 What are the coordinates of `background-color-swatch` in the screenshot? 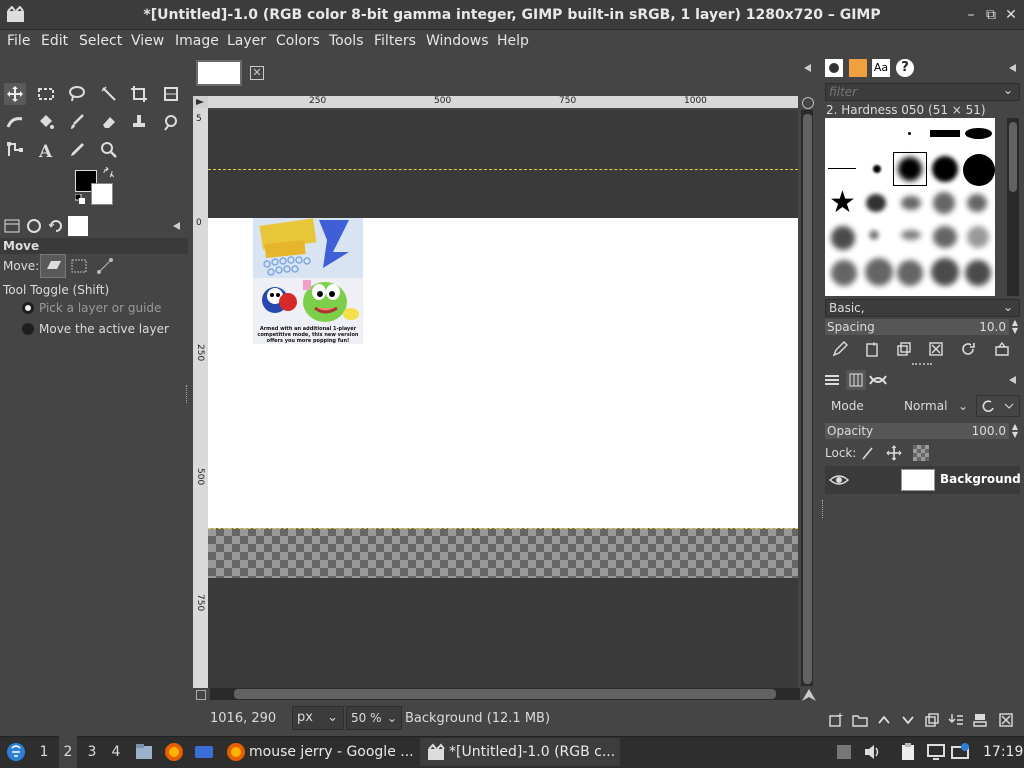 It's located at (102, 194).